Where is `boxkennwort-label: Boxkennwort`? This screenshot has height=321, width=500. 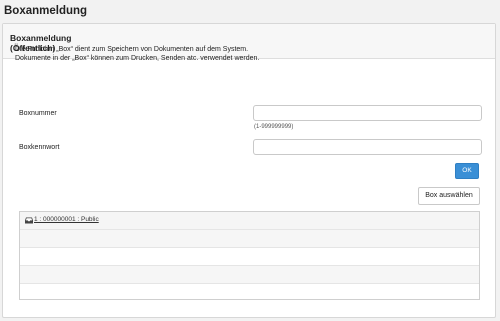
boxkennwort-label: Boxkennwort is located at coordinates (39, 147).